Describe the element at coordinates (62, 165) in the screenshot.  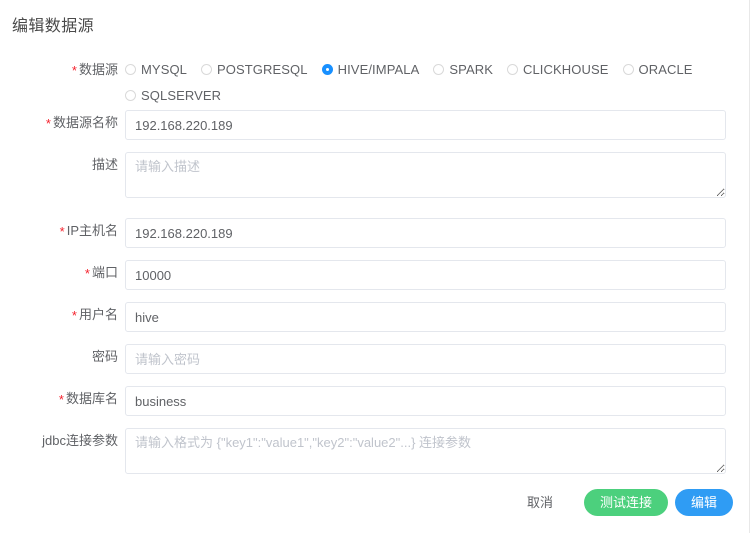
I see `label-description: 描述` at that location.